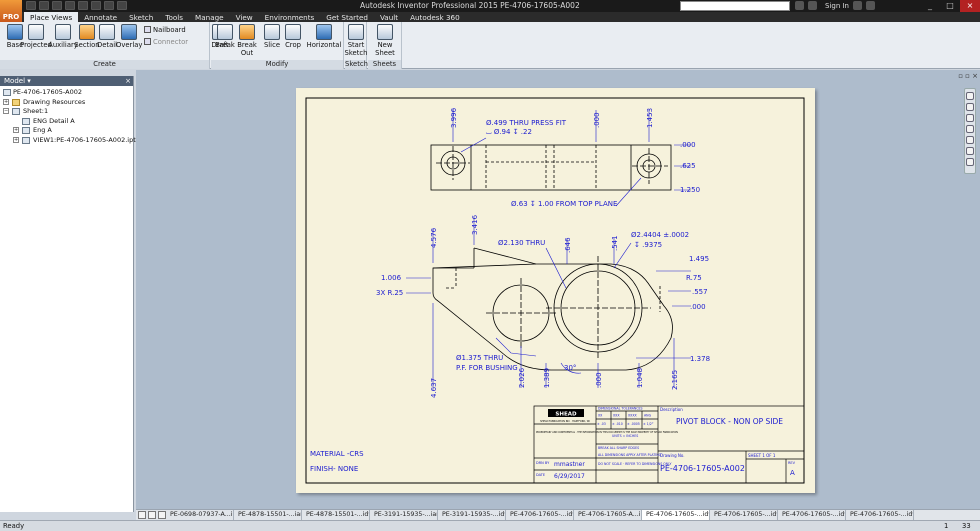 The height and width of the screenshot is (531, 980). I want to click on dim-1453: 1.453, so click(650, 118).